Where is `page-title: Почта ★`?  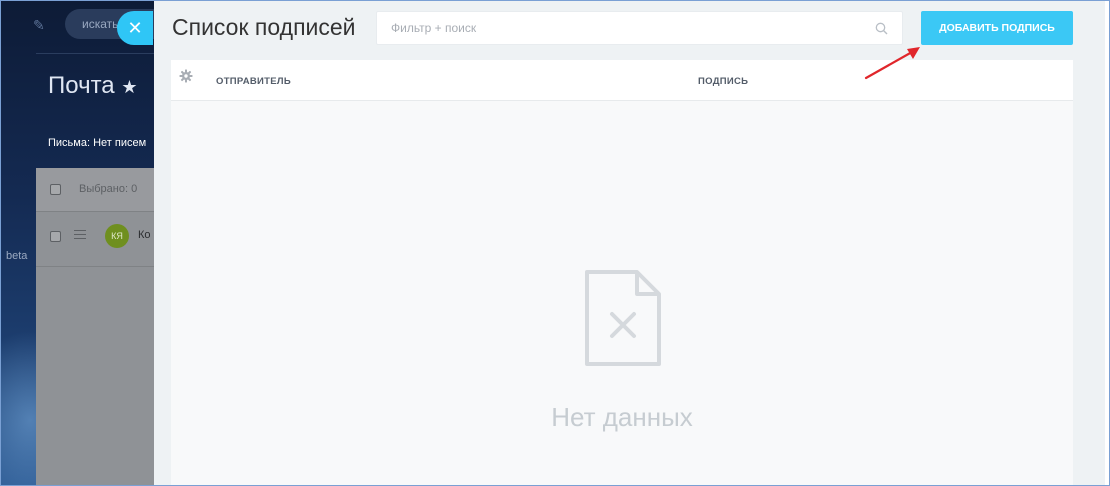
page-title: Почта ★ is located at coordinates (92, 86).